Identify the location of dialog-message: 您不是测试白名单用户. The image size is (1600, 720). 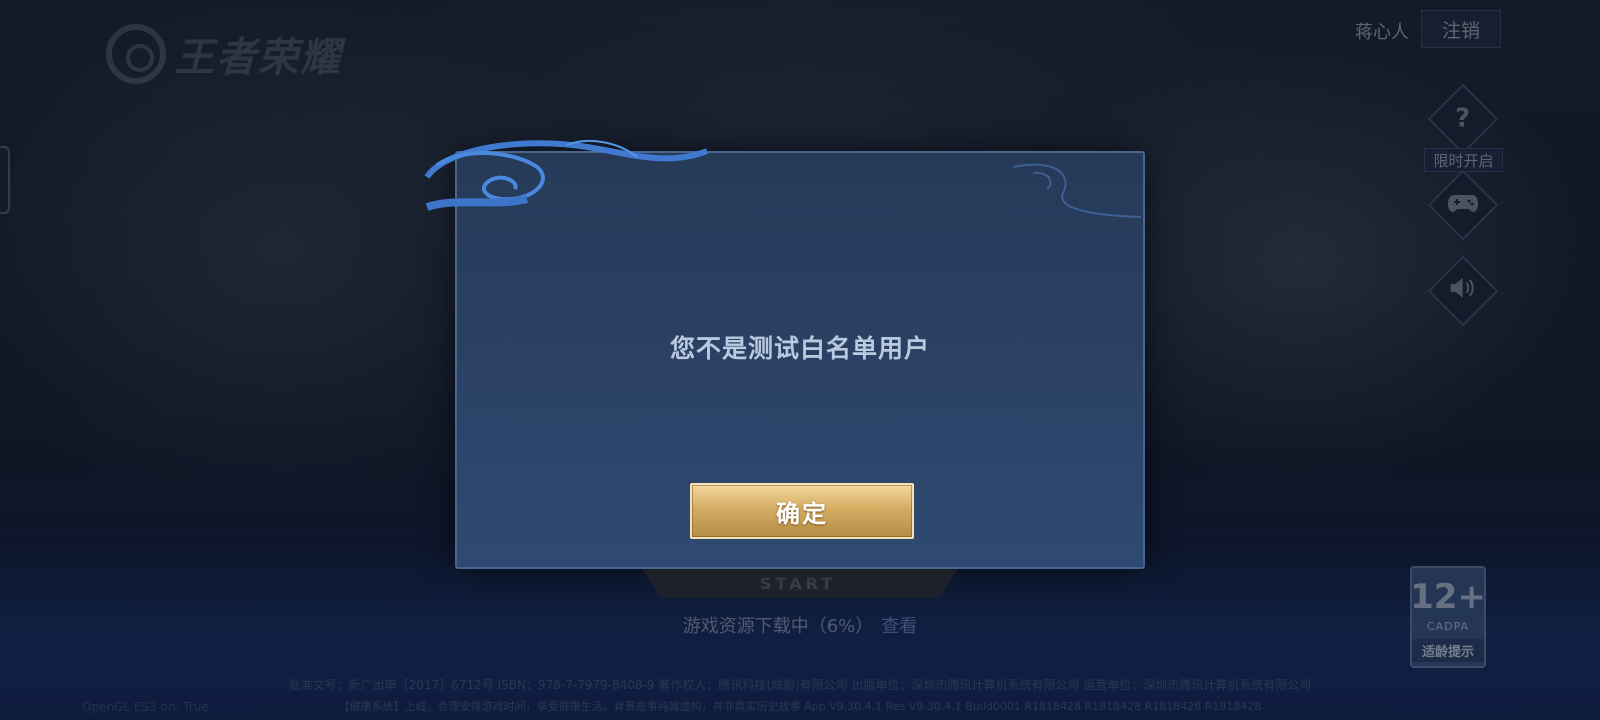
(799, 348).